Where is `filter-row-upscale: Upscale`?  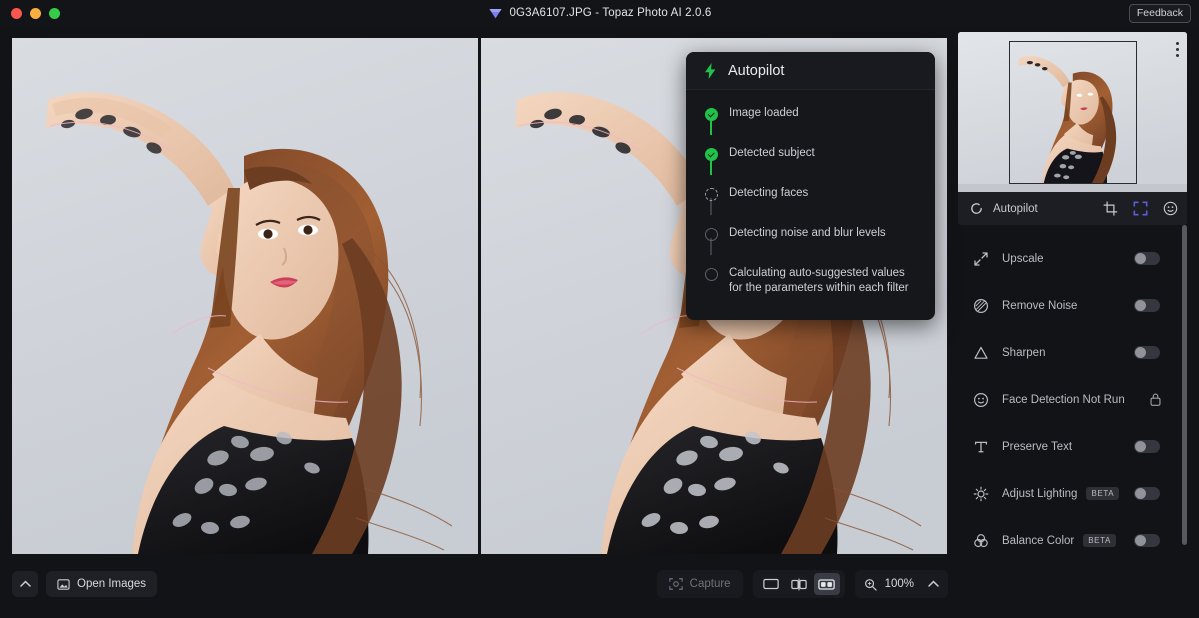
filter-row-upscale: Upscale is located at coordinates (1072, 258).